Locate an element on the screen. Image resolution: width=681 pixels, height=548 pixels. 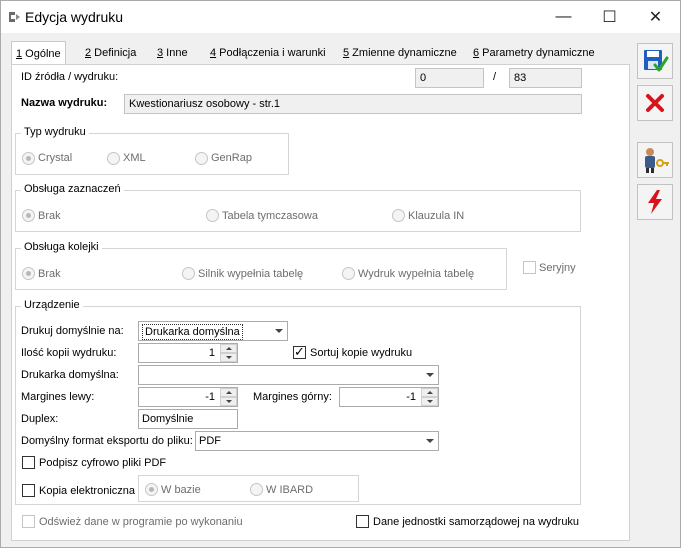
maximize-button: ☐ is located at coordinates (609, 17).